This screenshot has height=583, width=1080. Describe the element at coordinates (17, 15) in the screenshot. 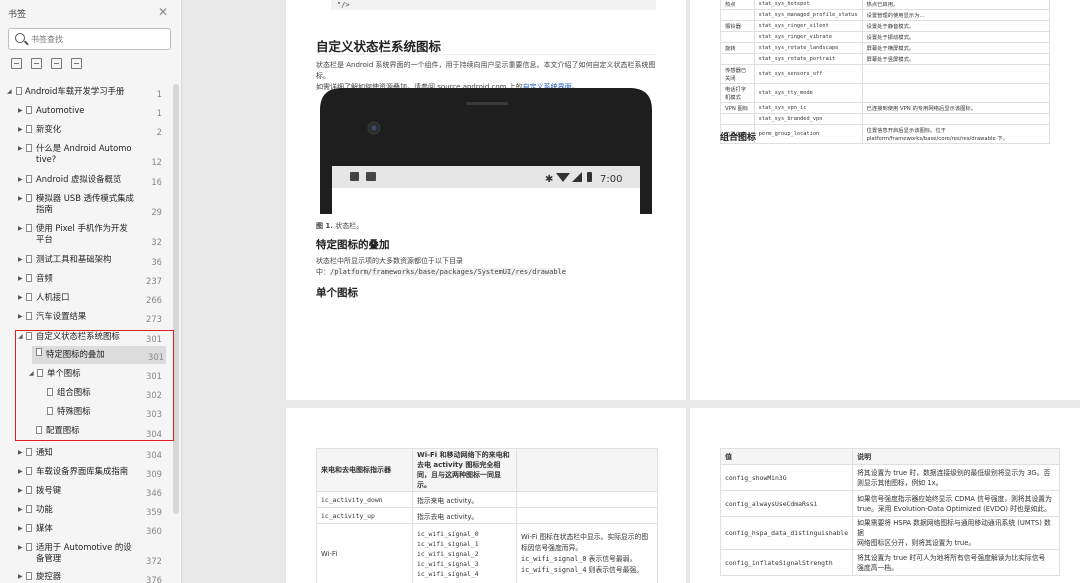

I see `sidebar-title: 书签` at that location.